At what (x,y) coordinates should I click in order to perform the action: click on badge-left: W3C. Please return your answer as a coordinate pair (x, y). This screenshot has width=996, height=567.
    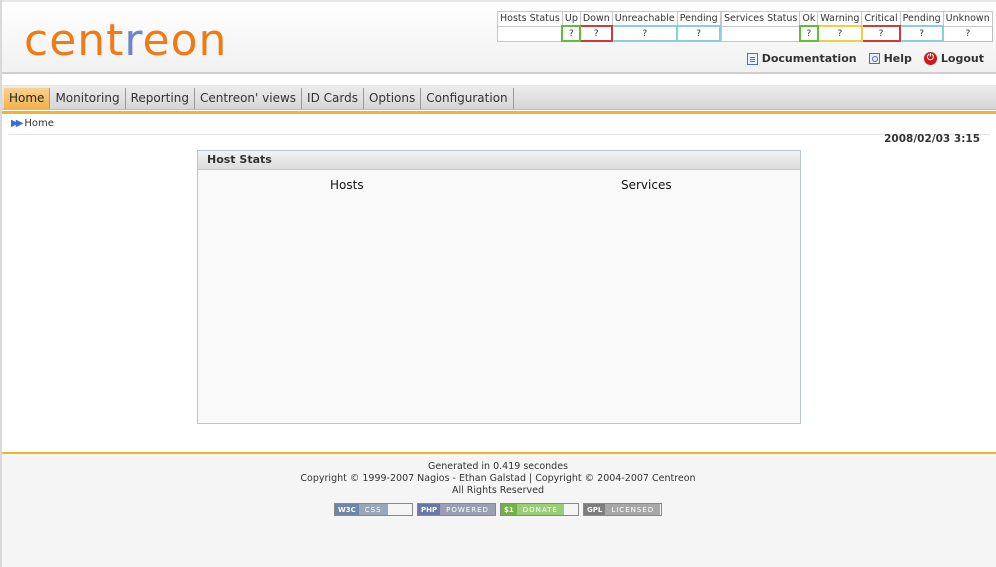
    Looking at the image, I should click on (347, 509).